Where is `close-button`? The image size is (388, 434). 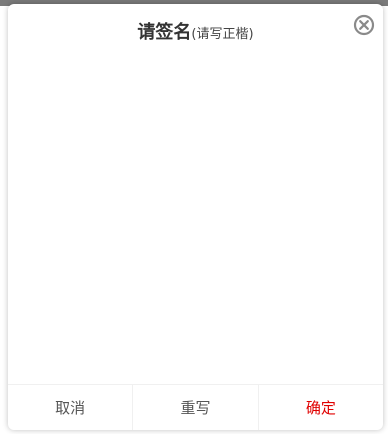
close-button is located at coordinates (364, 25).